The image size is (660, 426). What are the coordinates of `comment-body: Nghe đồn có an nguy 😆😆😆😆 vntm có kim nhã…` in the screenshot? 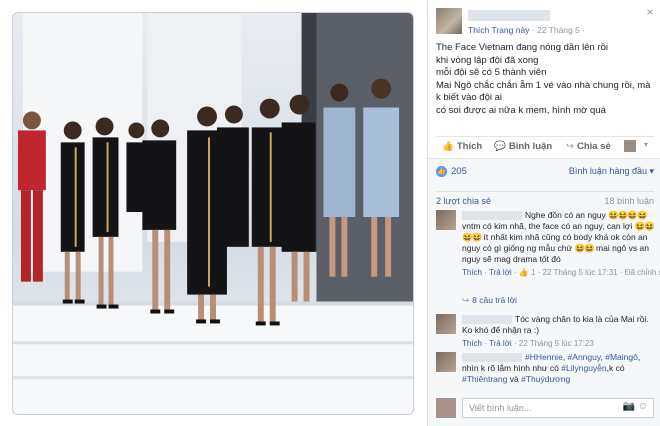 It's located at (561, 244).